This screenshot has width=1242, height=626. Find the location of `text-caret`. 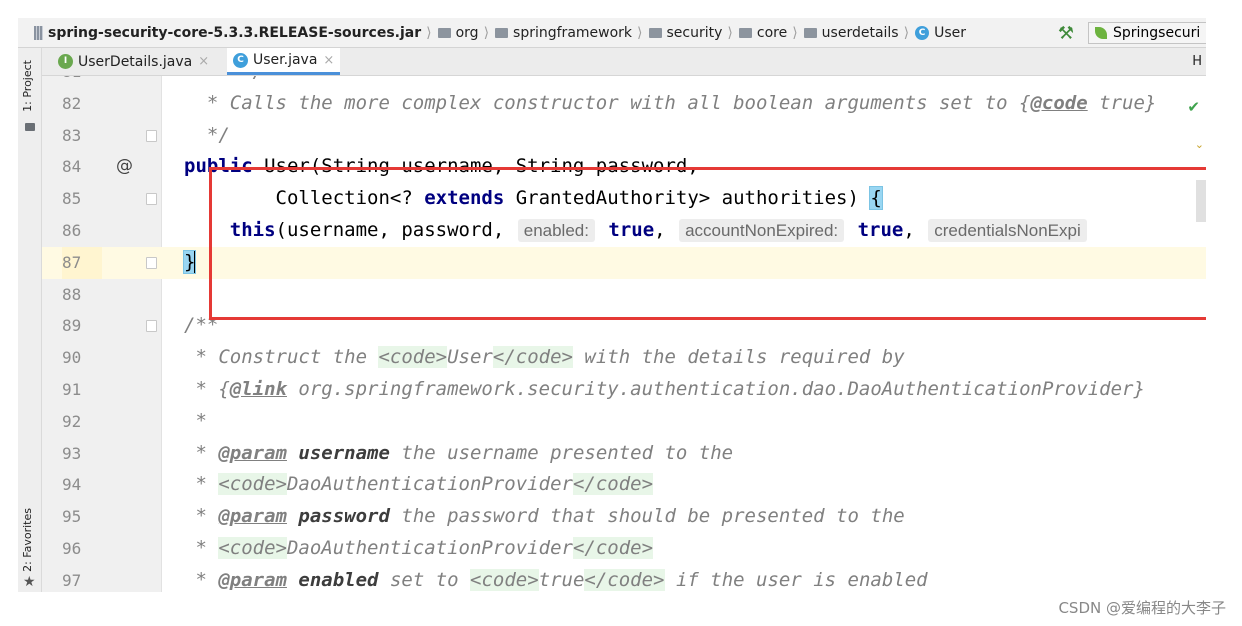

text-caret is located at coordinates (195, 262).